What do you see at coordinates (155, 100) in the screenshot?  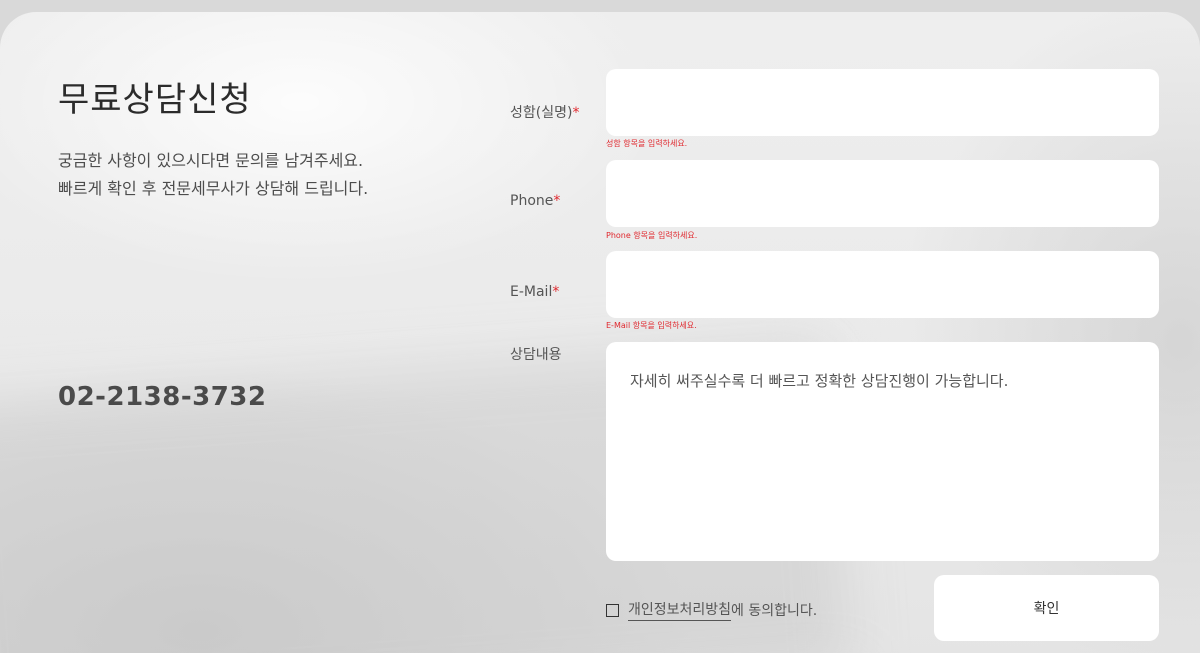 I see `page-title: 무료상담신청` at bounding box center [155, 100].